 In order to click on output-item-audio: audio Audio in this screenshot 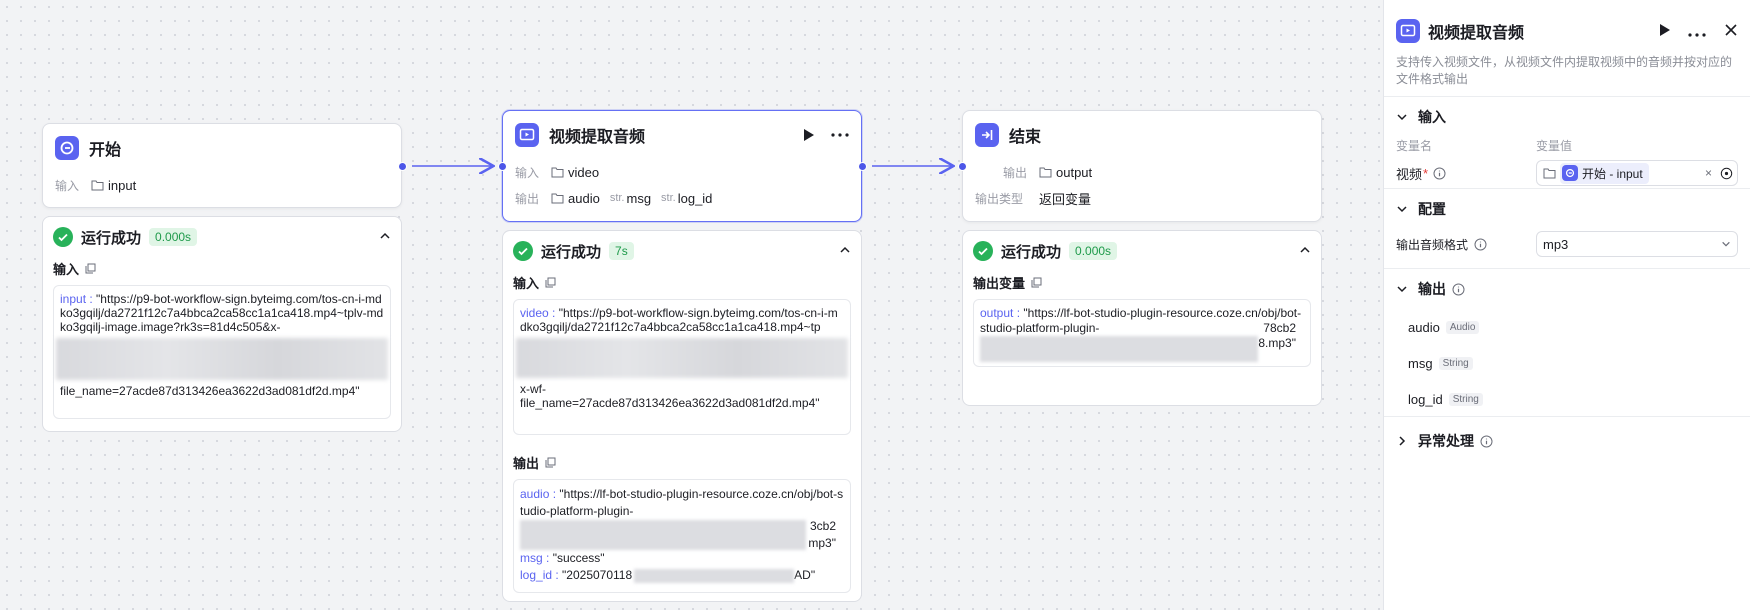, I will do `click(1567, 327)`.